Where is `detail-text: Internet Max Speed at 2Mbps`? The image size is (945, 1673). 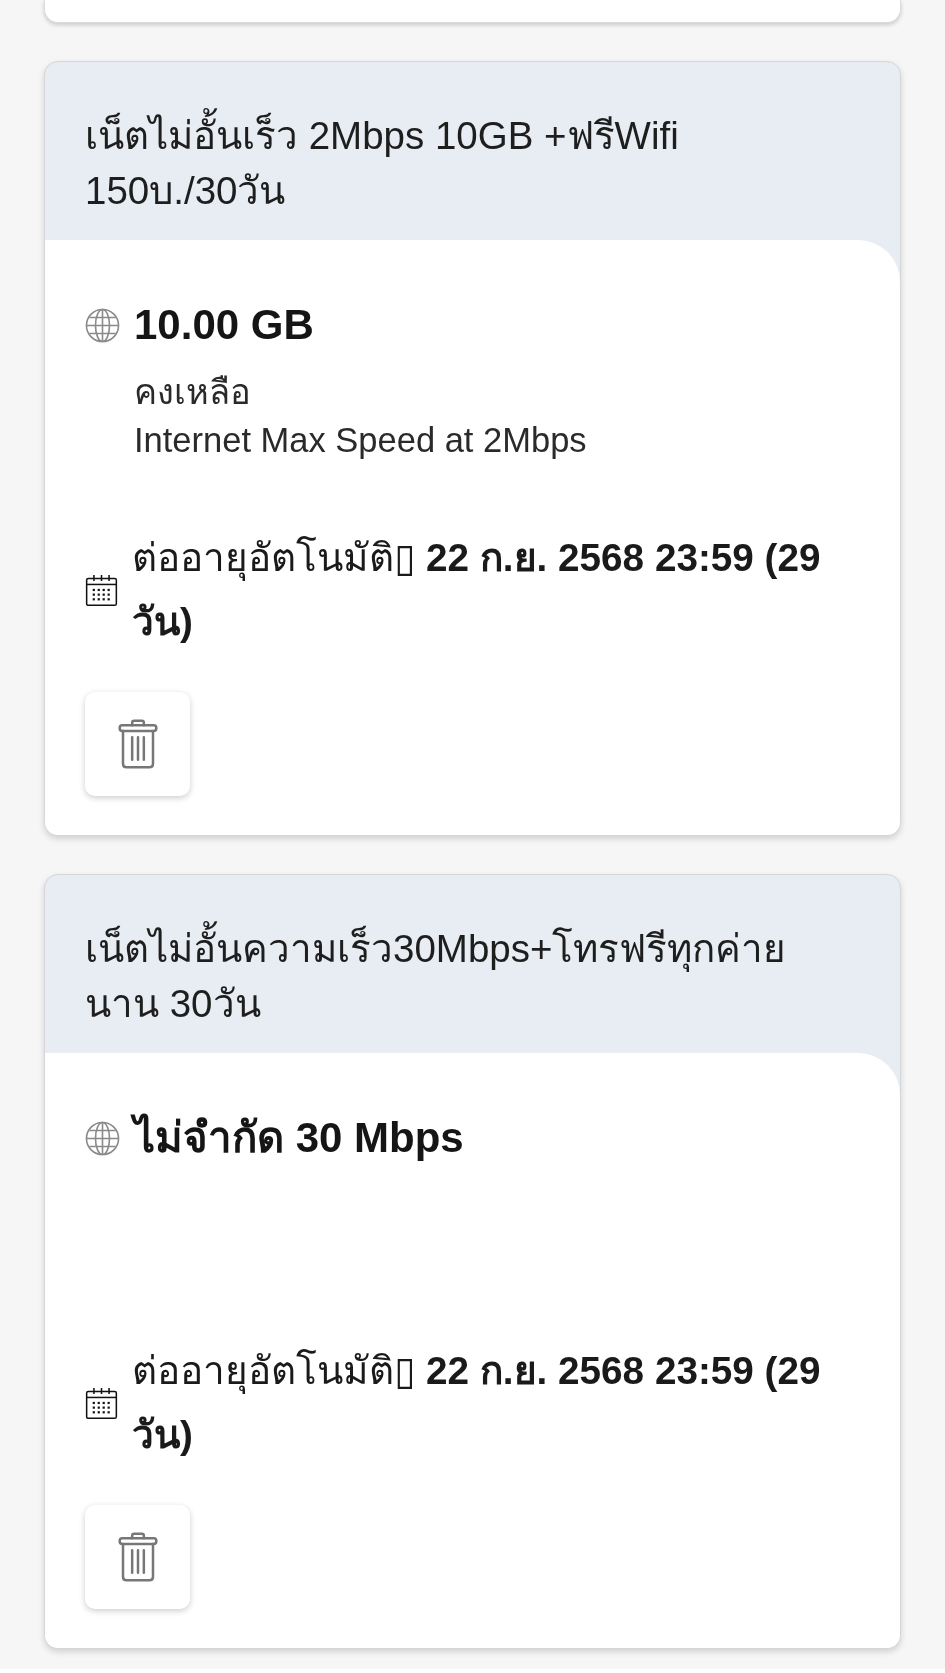 detail-text: Internet Max Speed at 2Mbps is located at coordinates (360, 440).